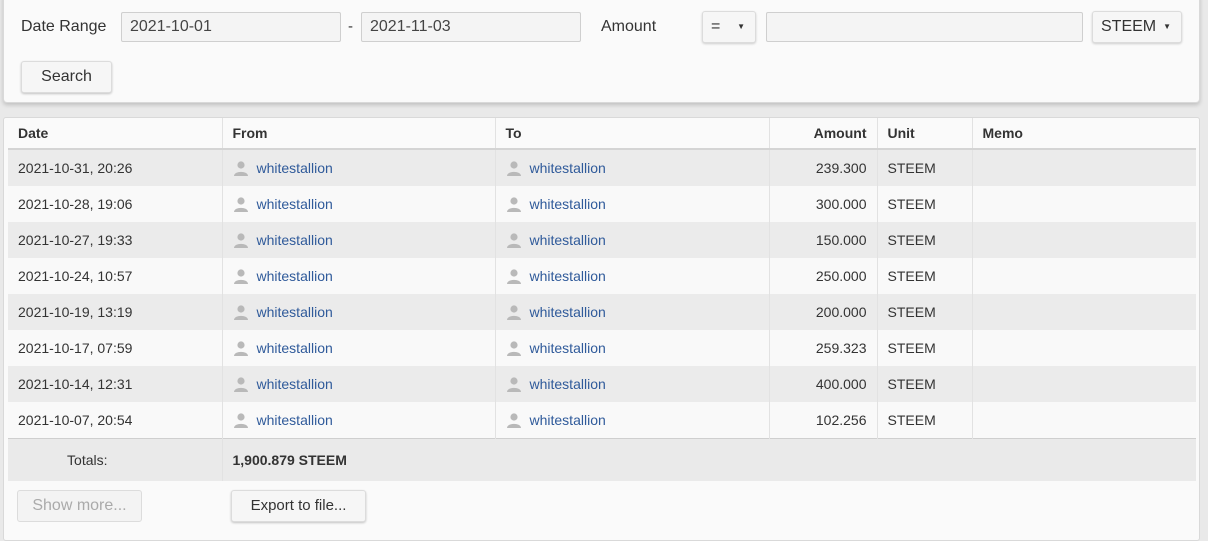 This screenshot has width=1208, height=541. What do you see at coordinates (359, 134) in the screenshot?
I see `header-from: From` at bounding box center [359, 134].